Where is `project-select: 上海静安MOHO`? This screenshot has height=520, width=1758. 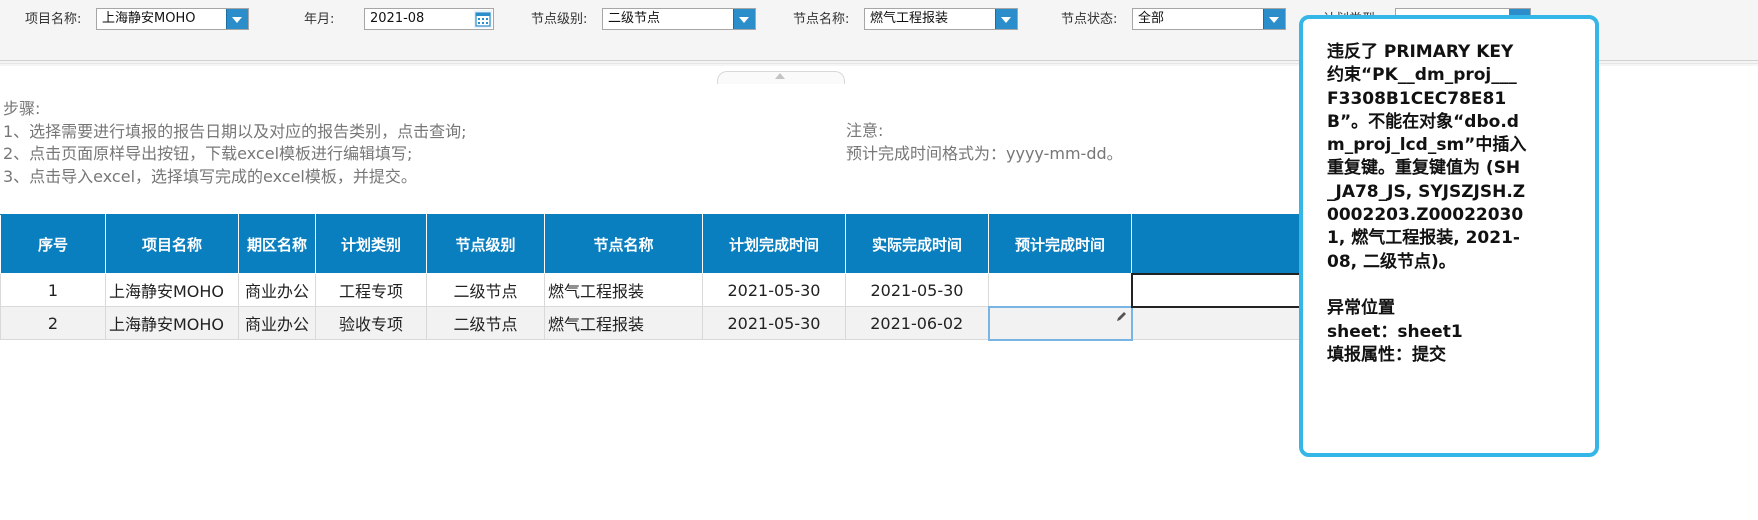 project-select: 上海静安MOHO is located at coordinates (172, 19).